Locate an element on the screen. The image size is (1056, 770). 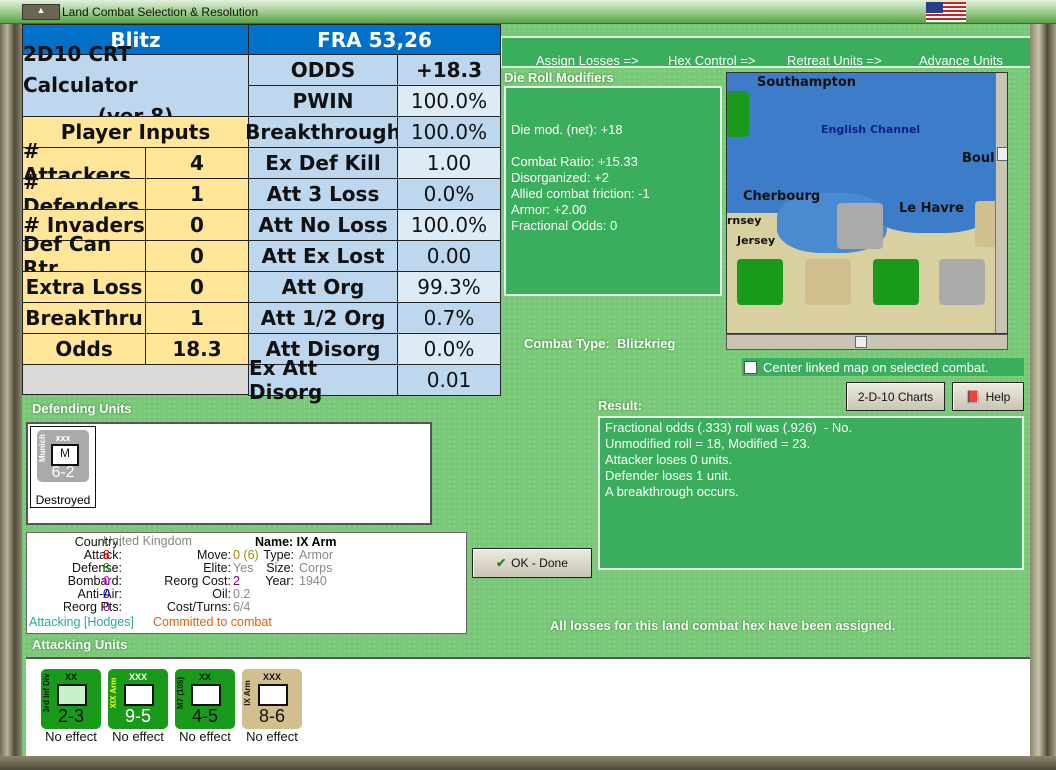
step-retreat-units: Retreat Units => is located at coordinates (834, 60).